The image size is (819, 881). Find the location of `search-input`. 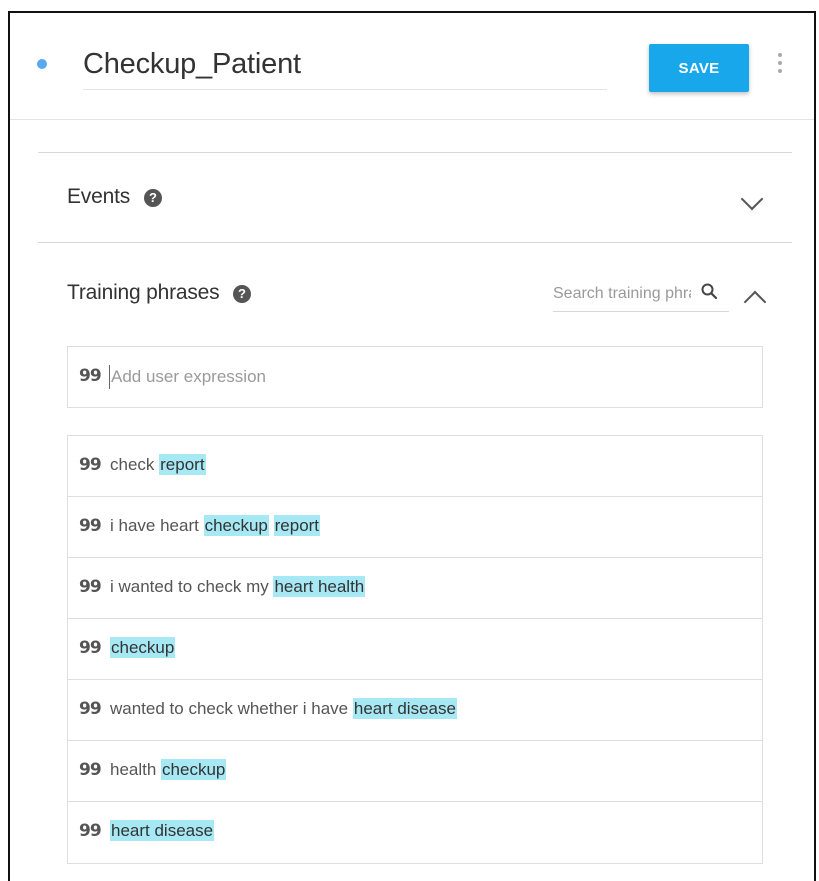

search-input is located at coordinates (622, 294).